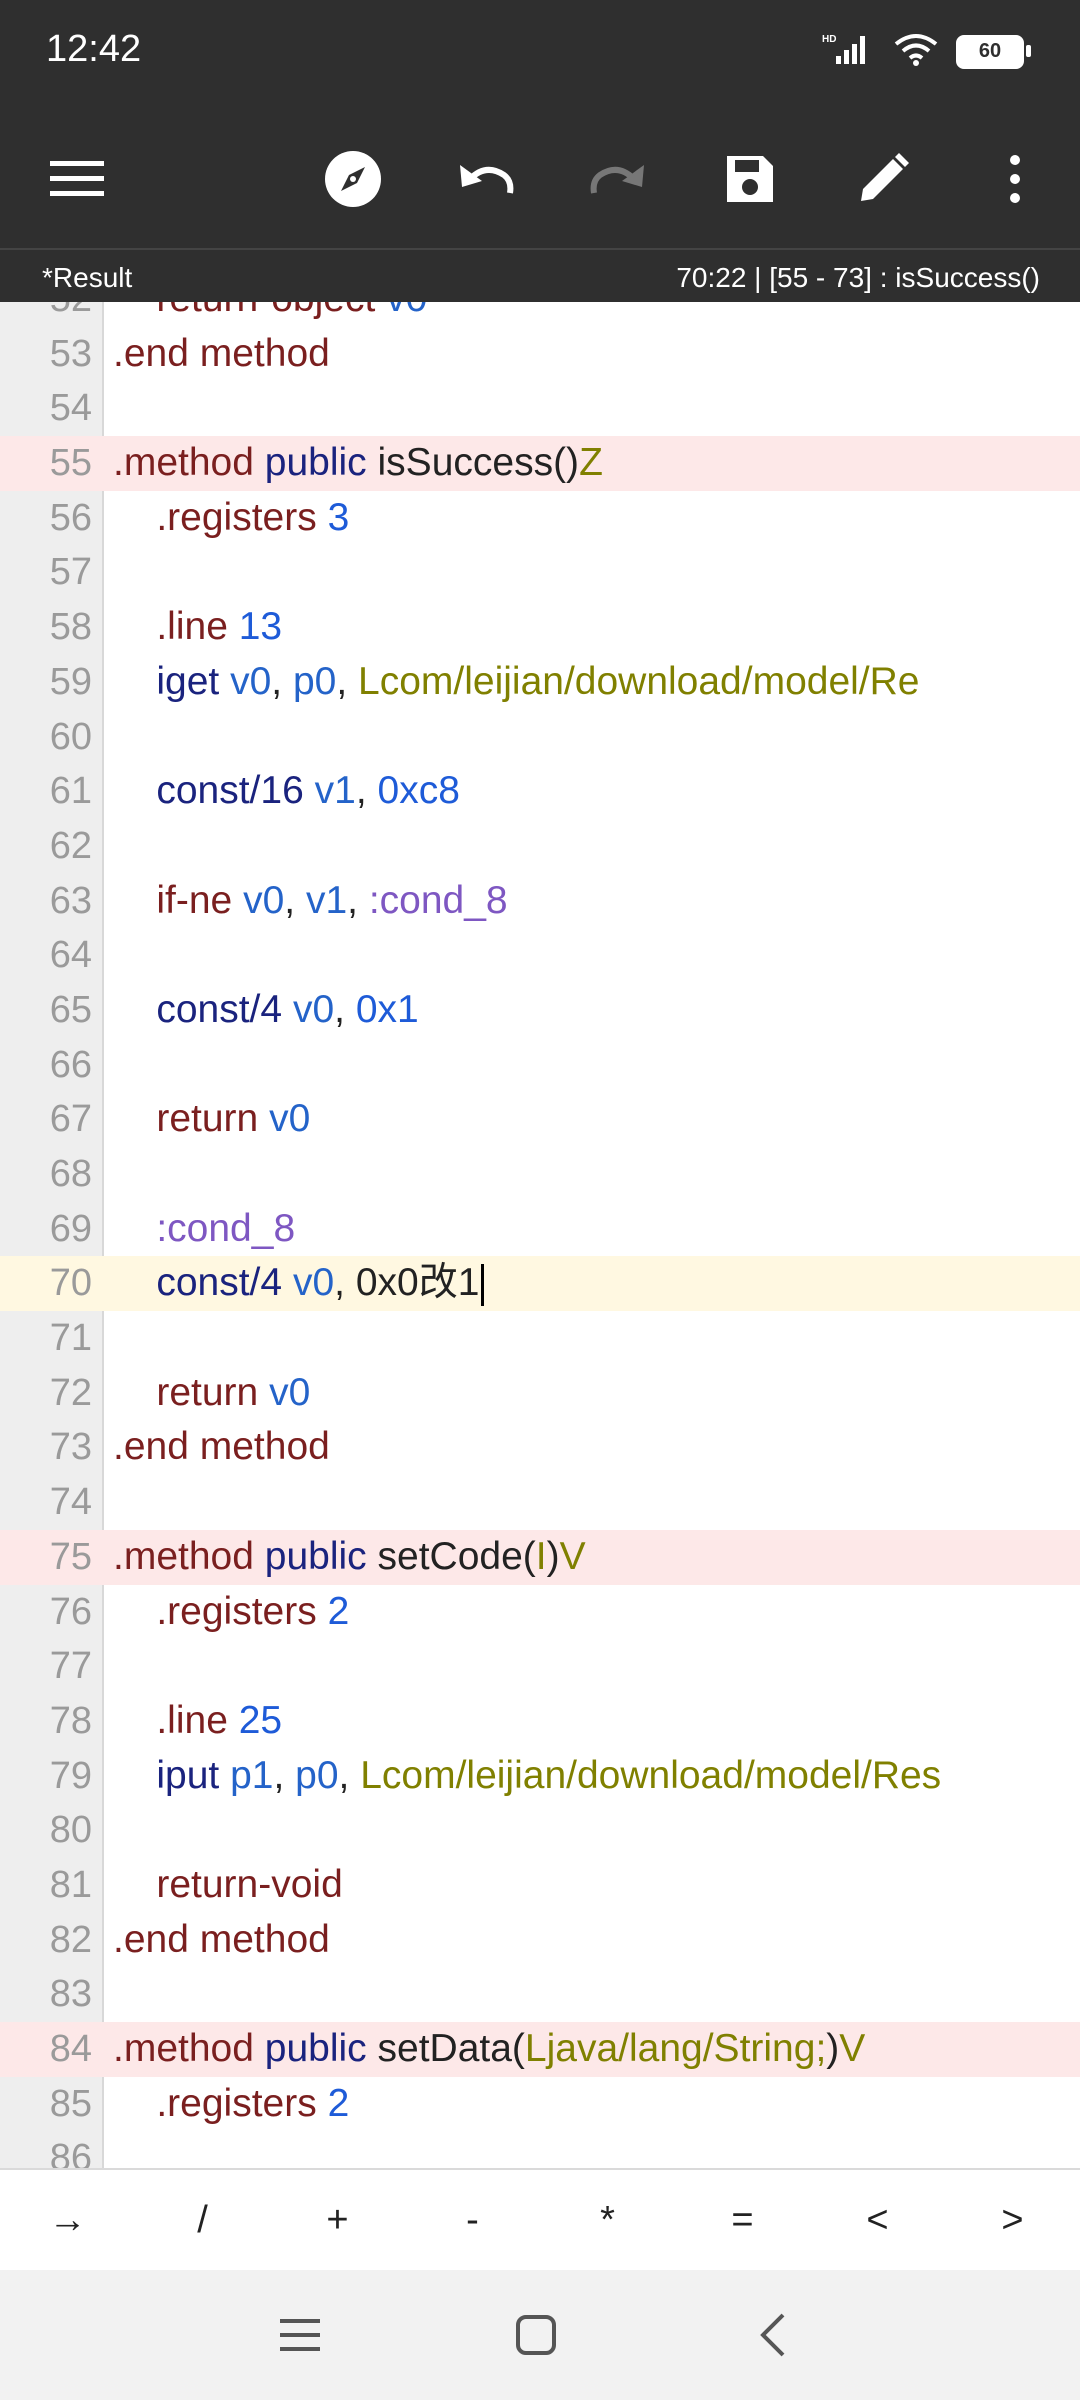 The image size is (1080, 2400). I want to click on code-line: 52 return-object v0, so click(540, 314).